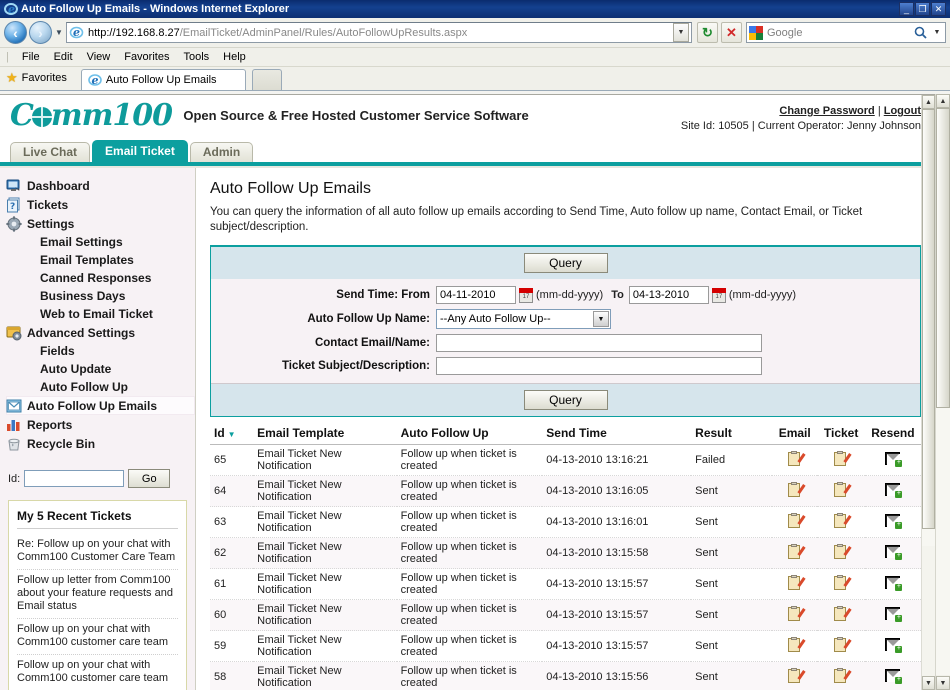  I want to click on tab-email-ticket: Email Ticket, so click(140, 151).